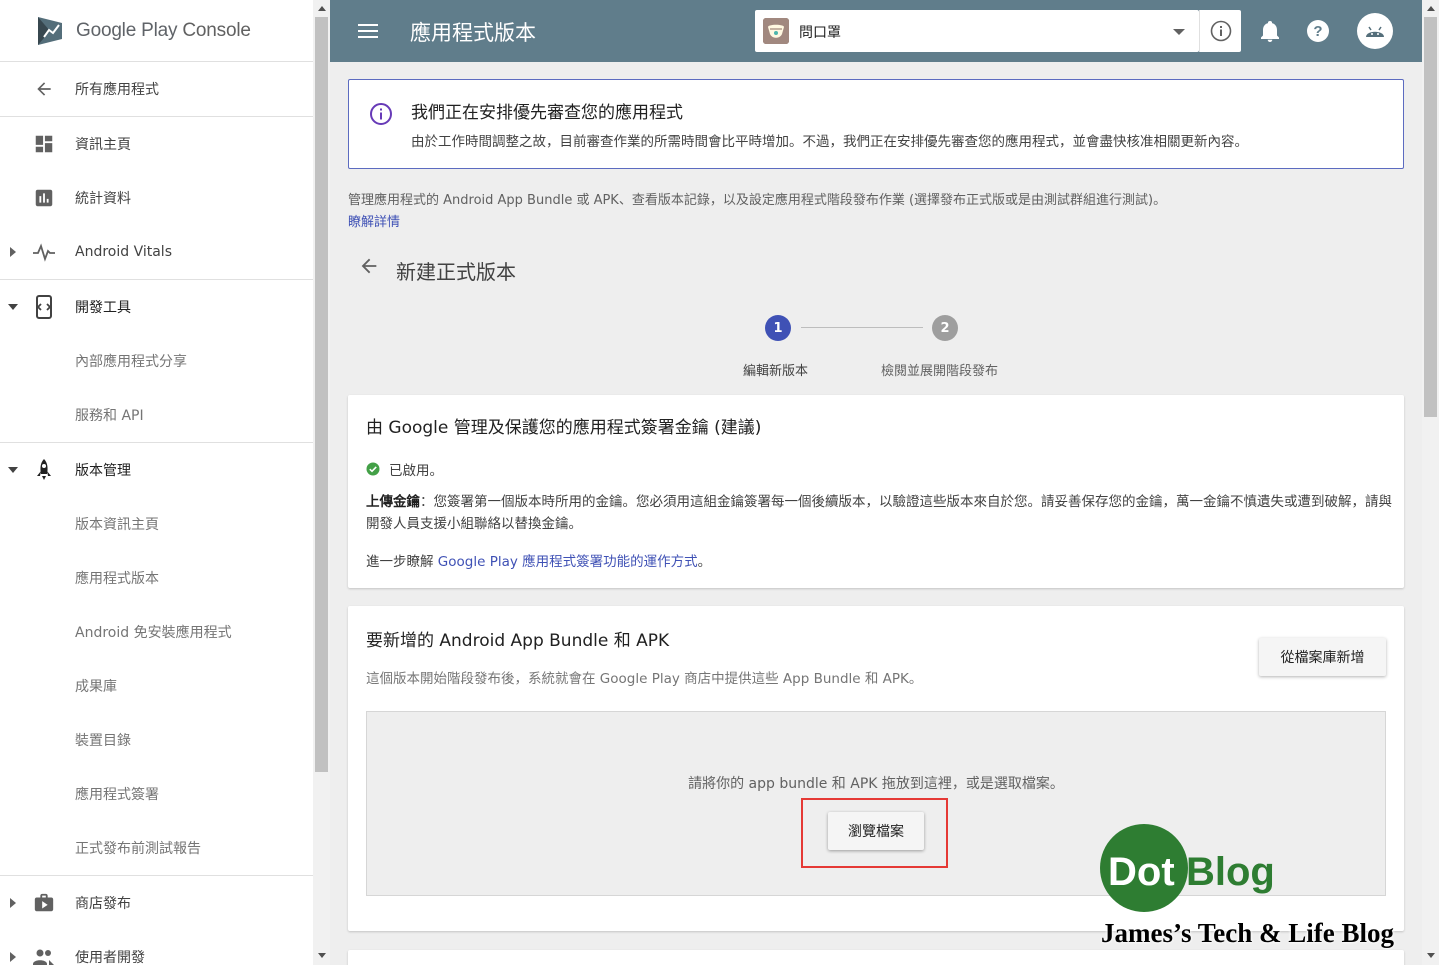  What do you see at coordinates (876, 347) in the screenshot?
I see `release-stepper: 1 2 編輯新版本 檢閱並展開階段發布` at bounding box center [876, 347].